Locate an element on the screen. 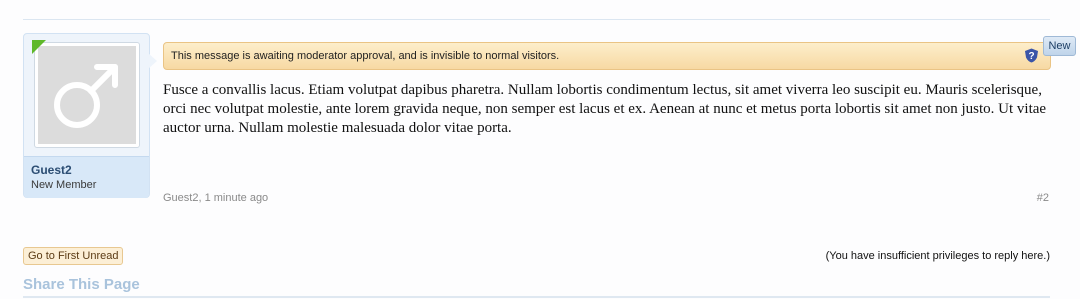 The image size is (1080, 299). avatar-frame is located at coordinates (87, 95).